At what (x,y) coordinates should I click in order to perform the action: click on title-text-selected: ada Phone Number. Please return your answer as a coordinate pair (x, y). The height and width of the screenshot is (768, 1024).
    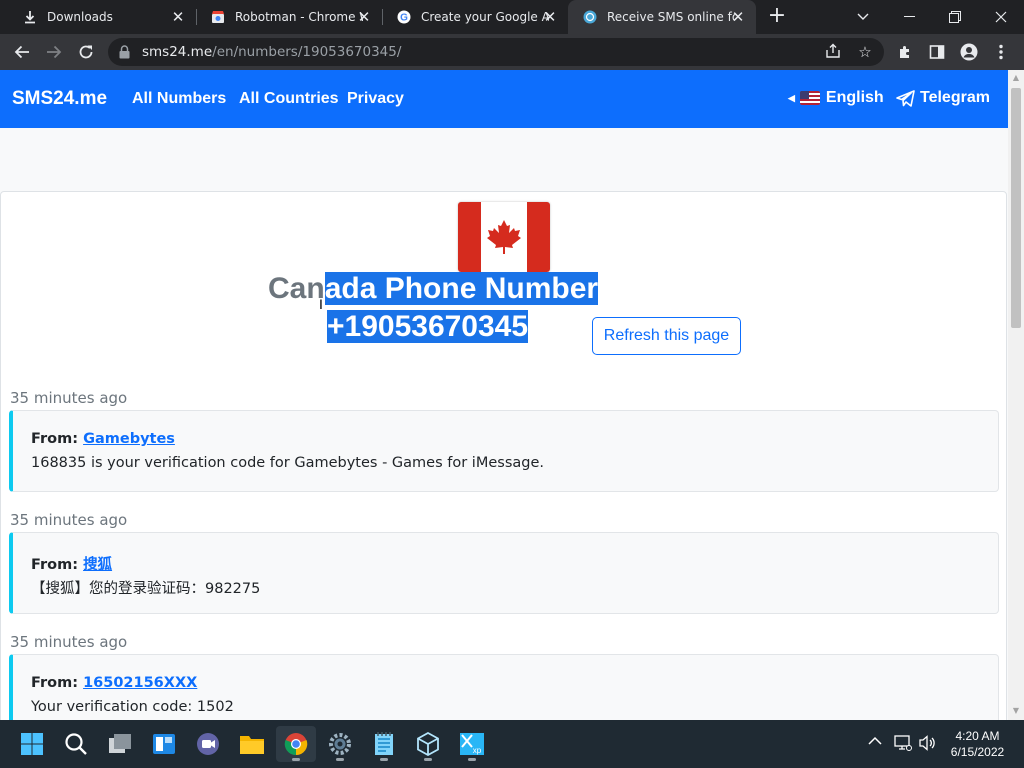
    Looking at the image, I should click on (461, 288).